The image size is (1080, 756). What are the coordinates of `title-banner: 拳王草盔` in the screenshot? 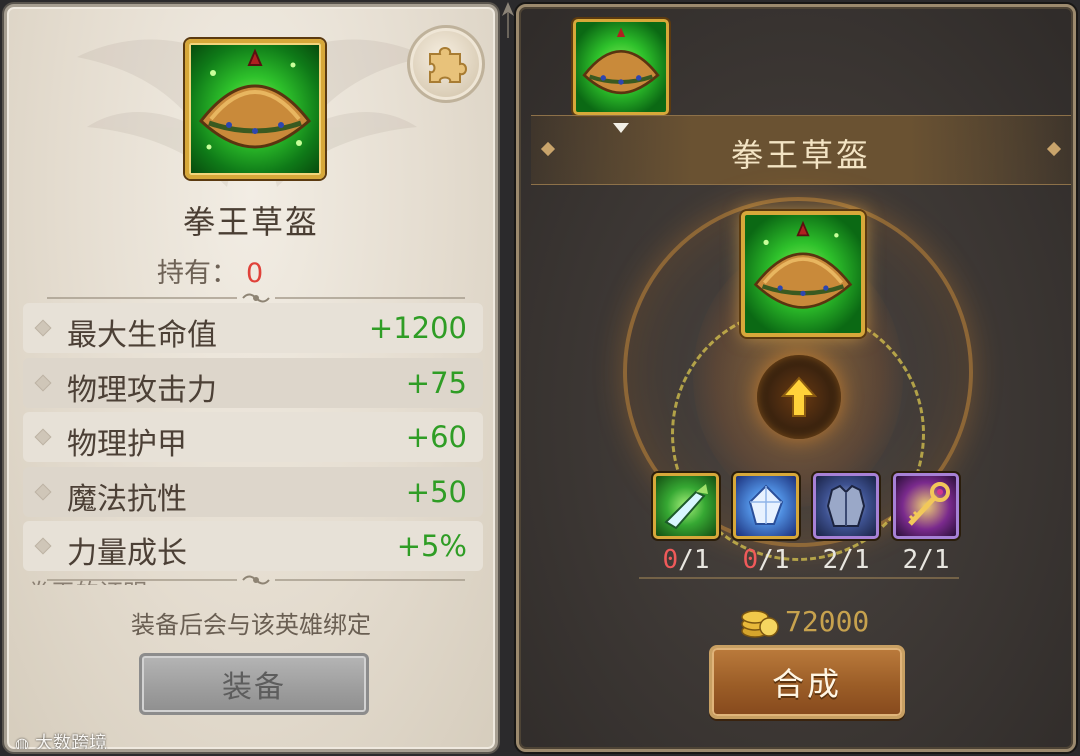 It's located at (801, 150).